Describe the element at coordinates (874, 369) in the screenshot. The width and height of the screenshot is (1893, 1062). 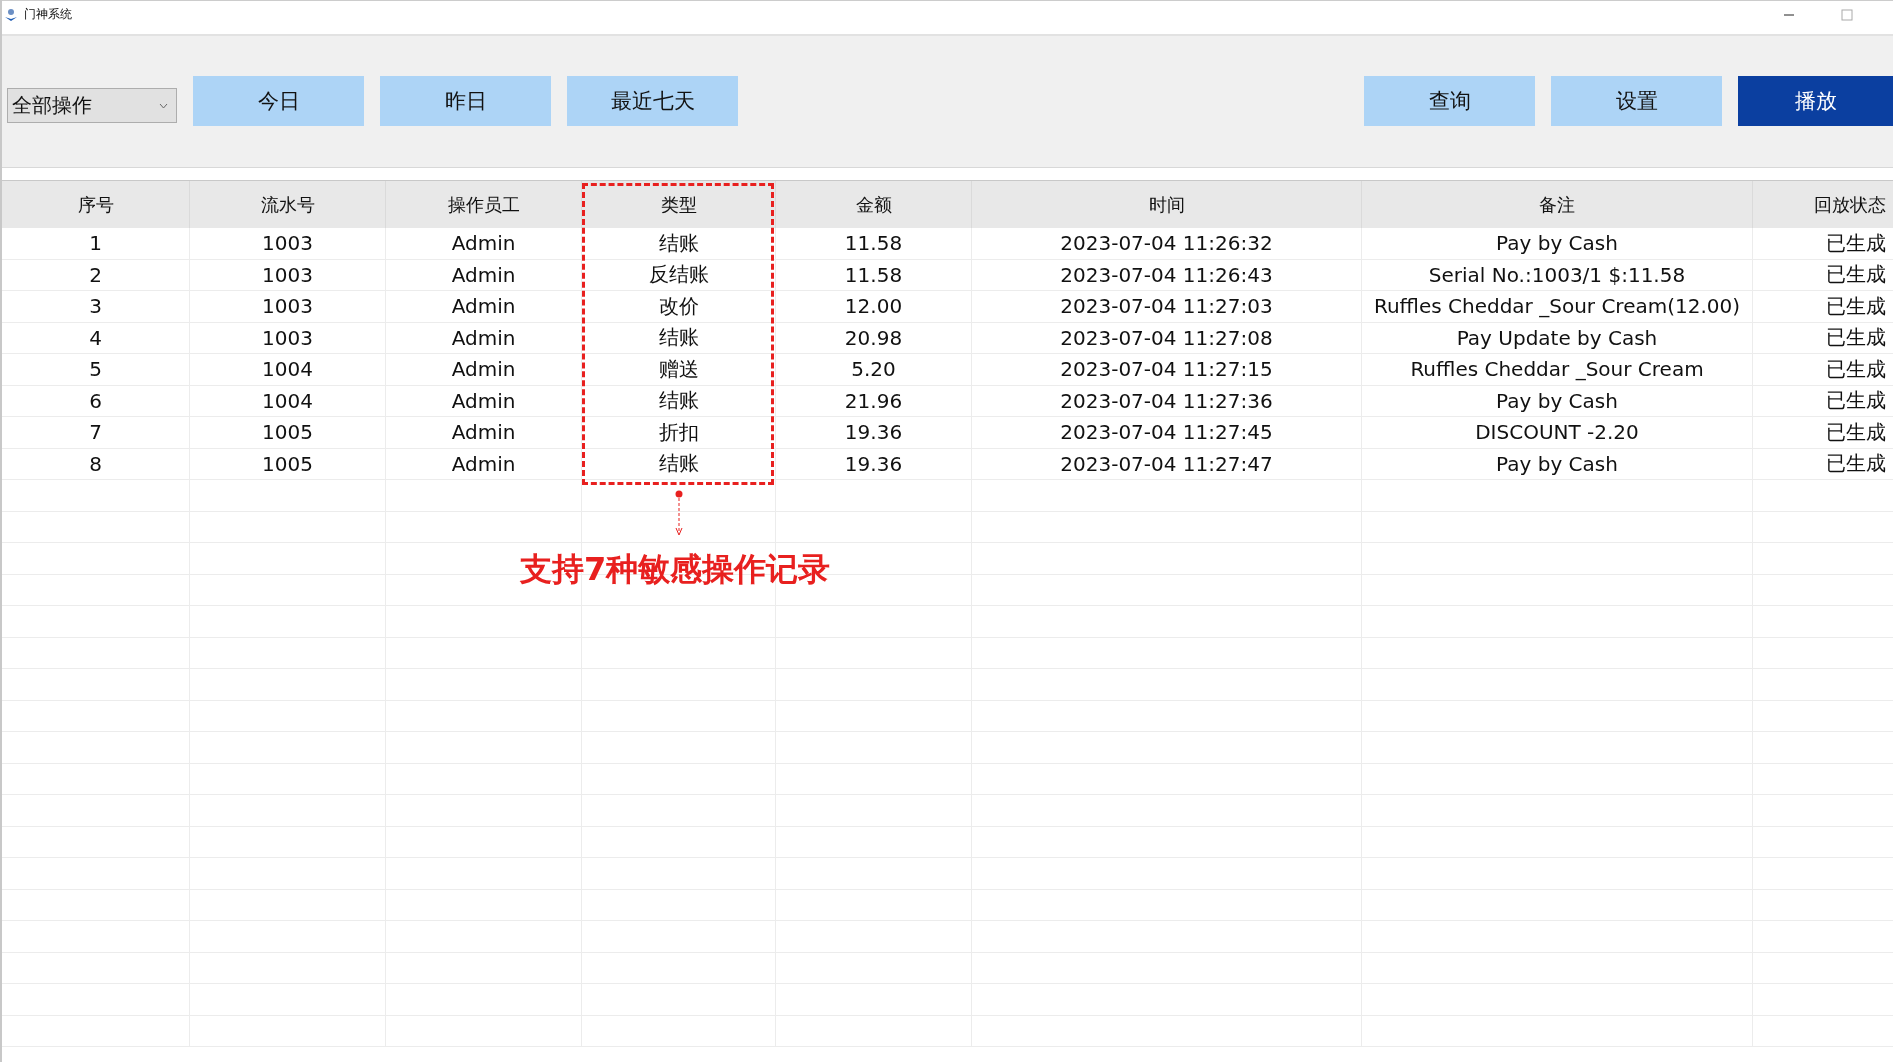
I see `table-cell: 5.20` at that location.